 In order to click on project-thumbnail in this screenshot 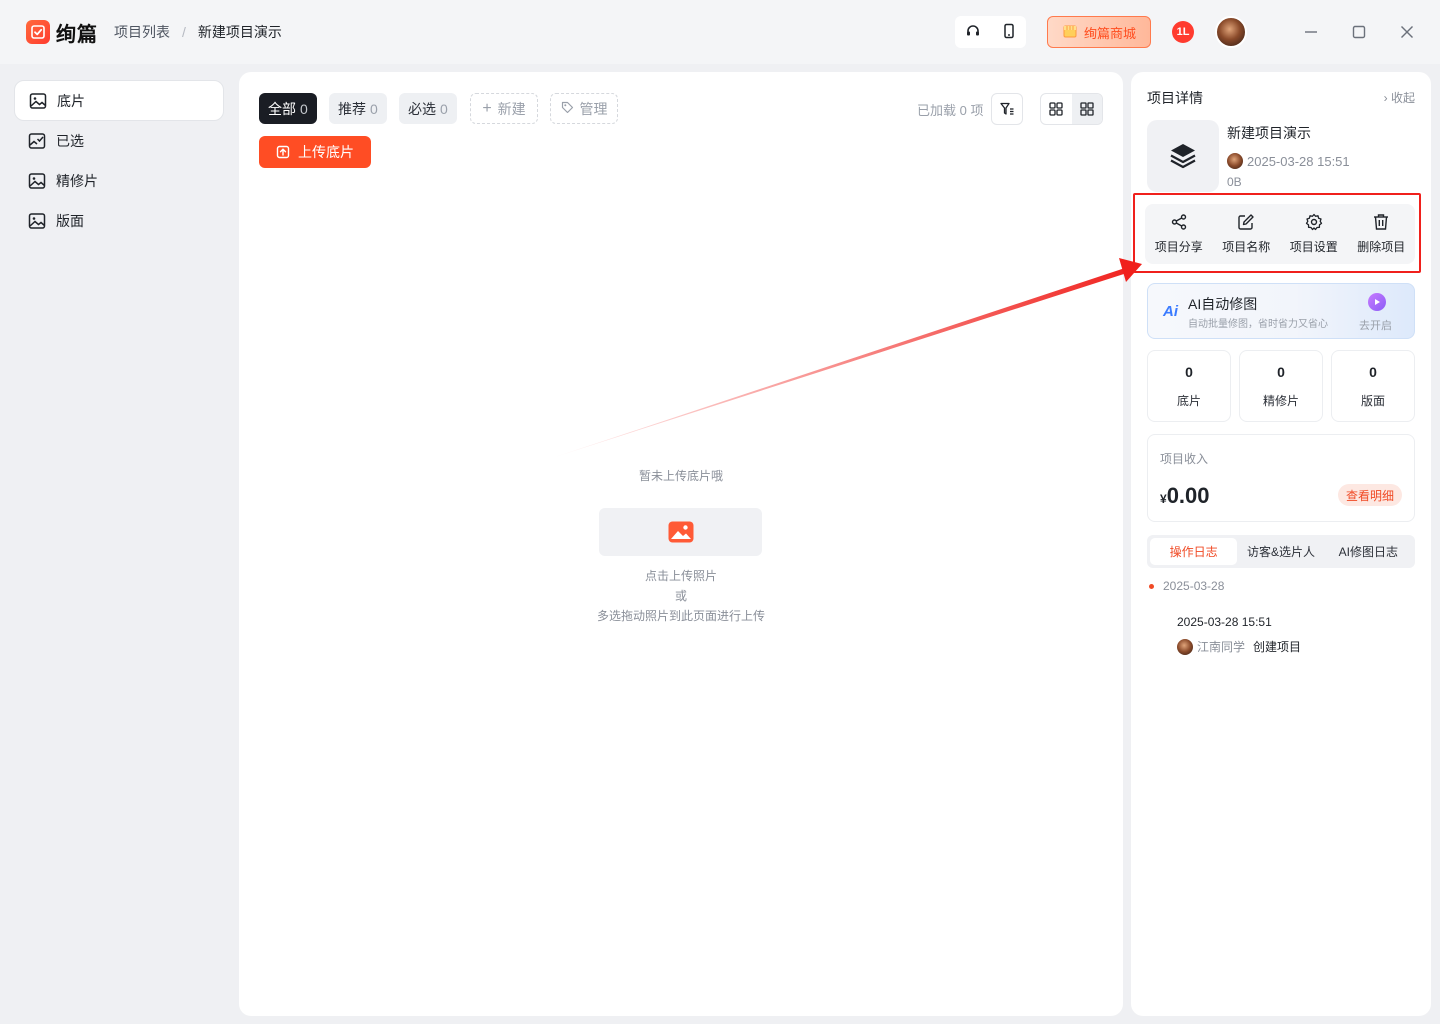, I will do `click(1183, 156)`.